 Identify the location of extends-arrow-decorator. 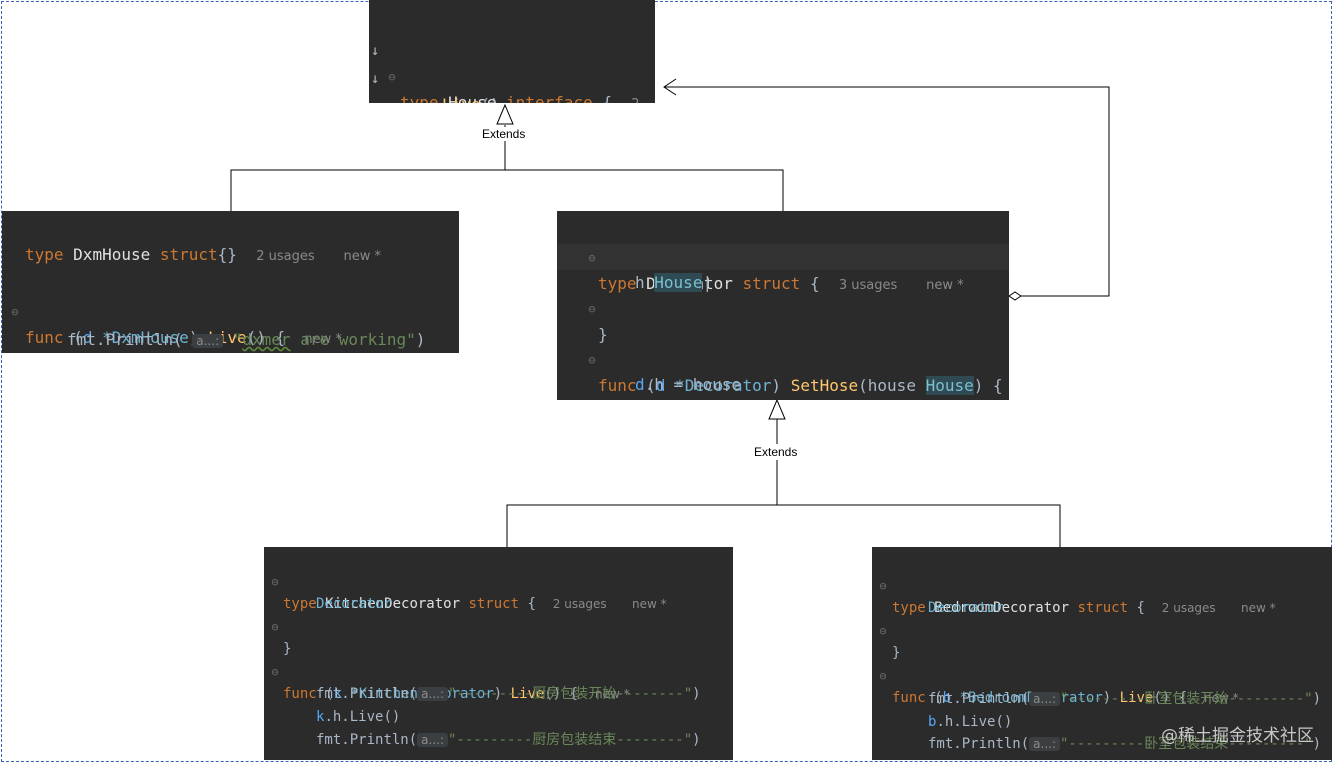
(777, 409).